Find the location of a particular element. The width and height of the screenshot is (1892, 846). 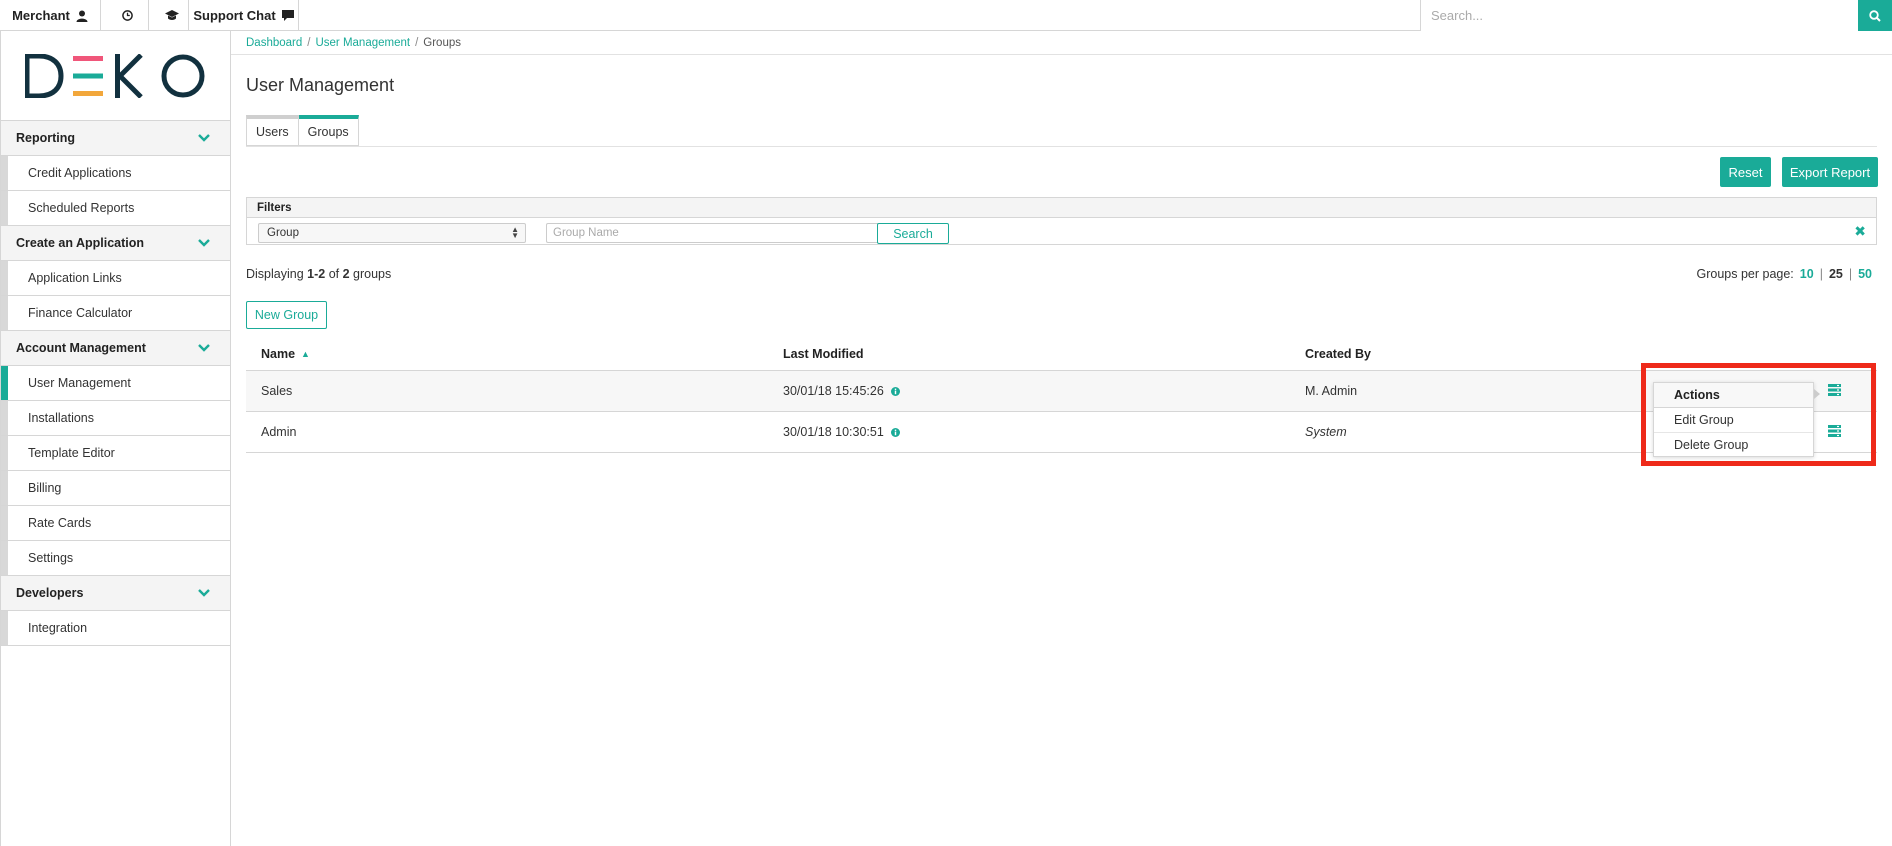

nav-section-create-application: Create an Application is located at coordinates (115, 243).